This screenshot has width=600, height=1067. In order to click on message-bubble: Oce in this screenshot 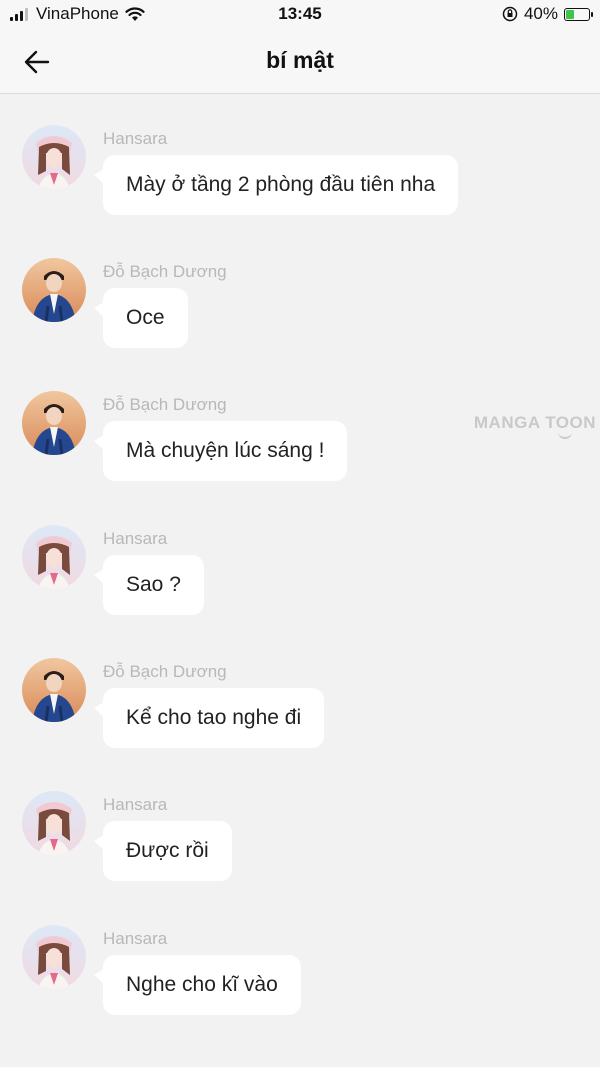, I will do `click(141, 318)`.